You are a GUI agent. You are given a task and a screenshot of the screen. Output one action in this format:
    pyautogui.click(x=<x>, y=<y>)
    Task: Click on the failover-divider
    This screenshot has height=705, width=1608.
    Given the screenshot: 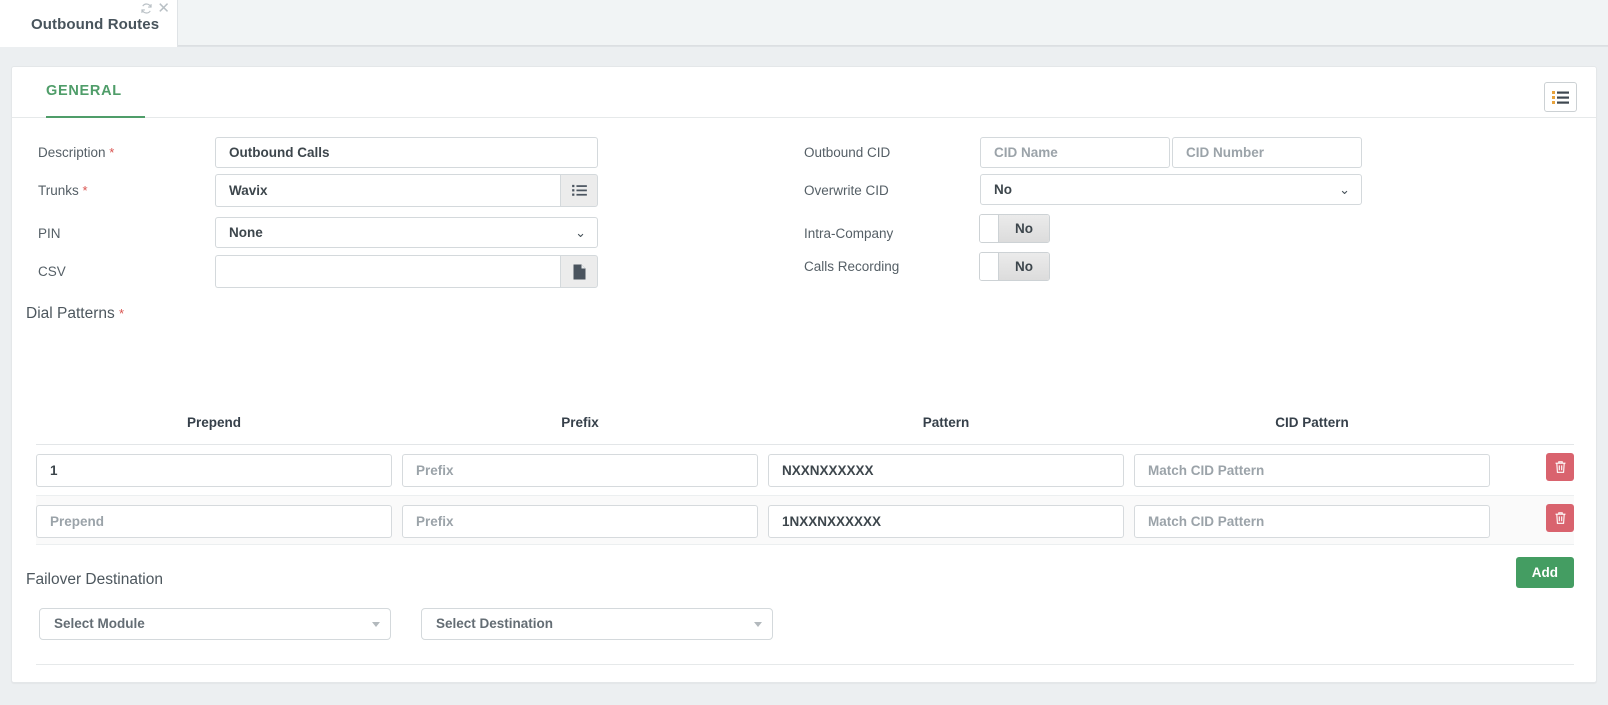 What is the action you would take?
    pyautogui.click(x=805, y=664)
    